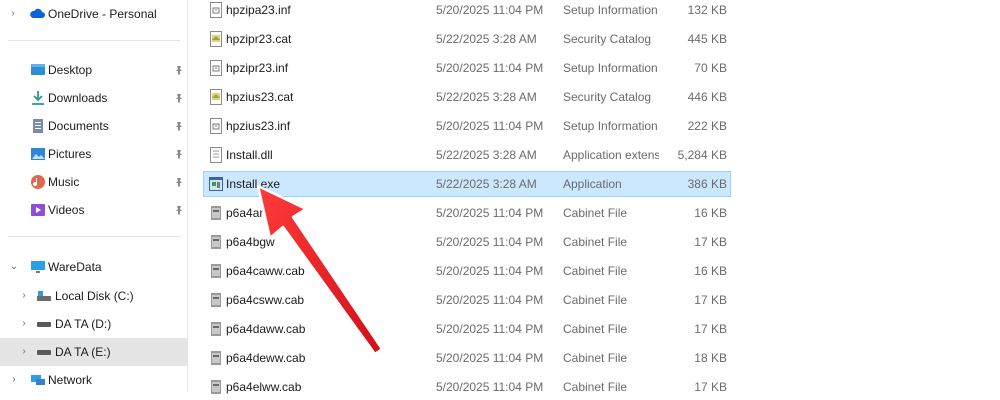  What do you see at coordinates (37, 13) in the screenshot?
I see `onedrive-cloud-icon` at bounding box center [37, 13].